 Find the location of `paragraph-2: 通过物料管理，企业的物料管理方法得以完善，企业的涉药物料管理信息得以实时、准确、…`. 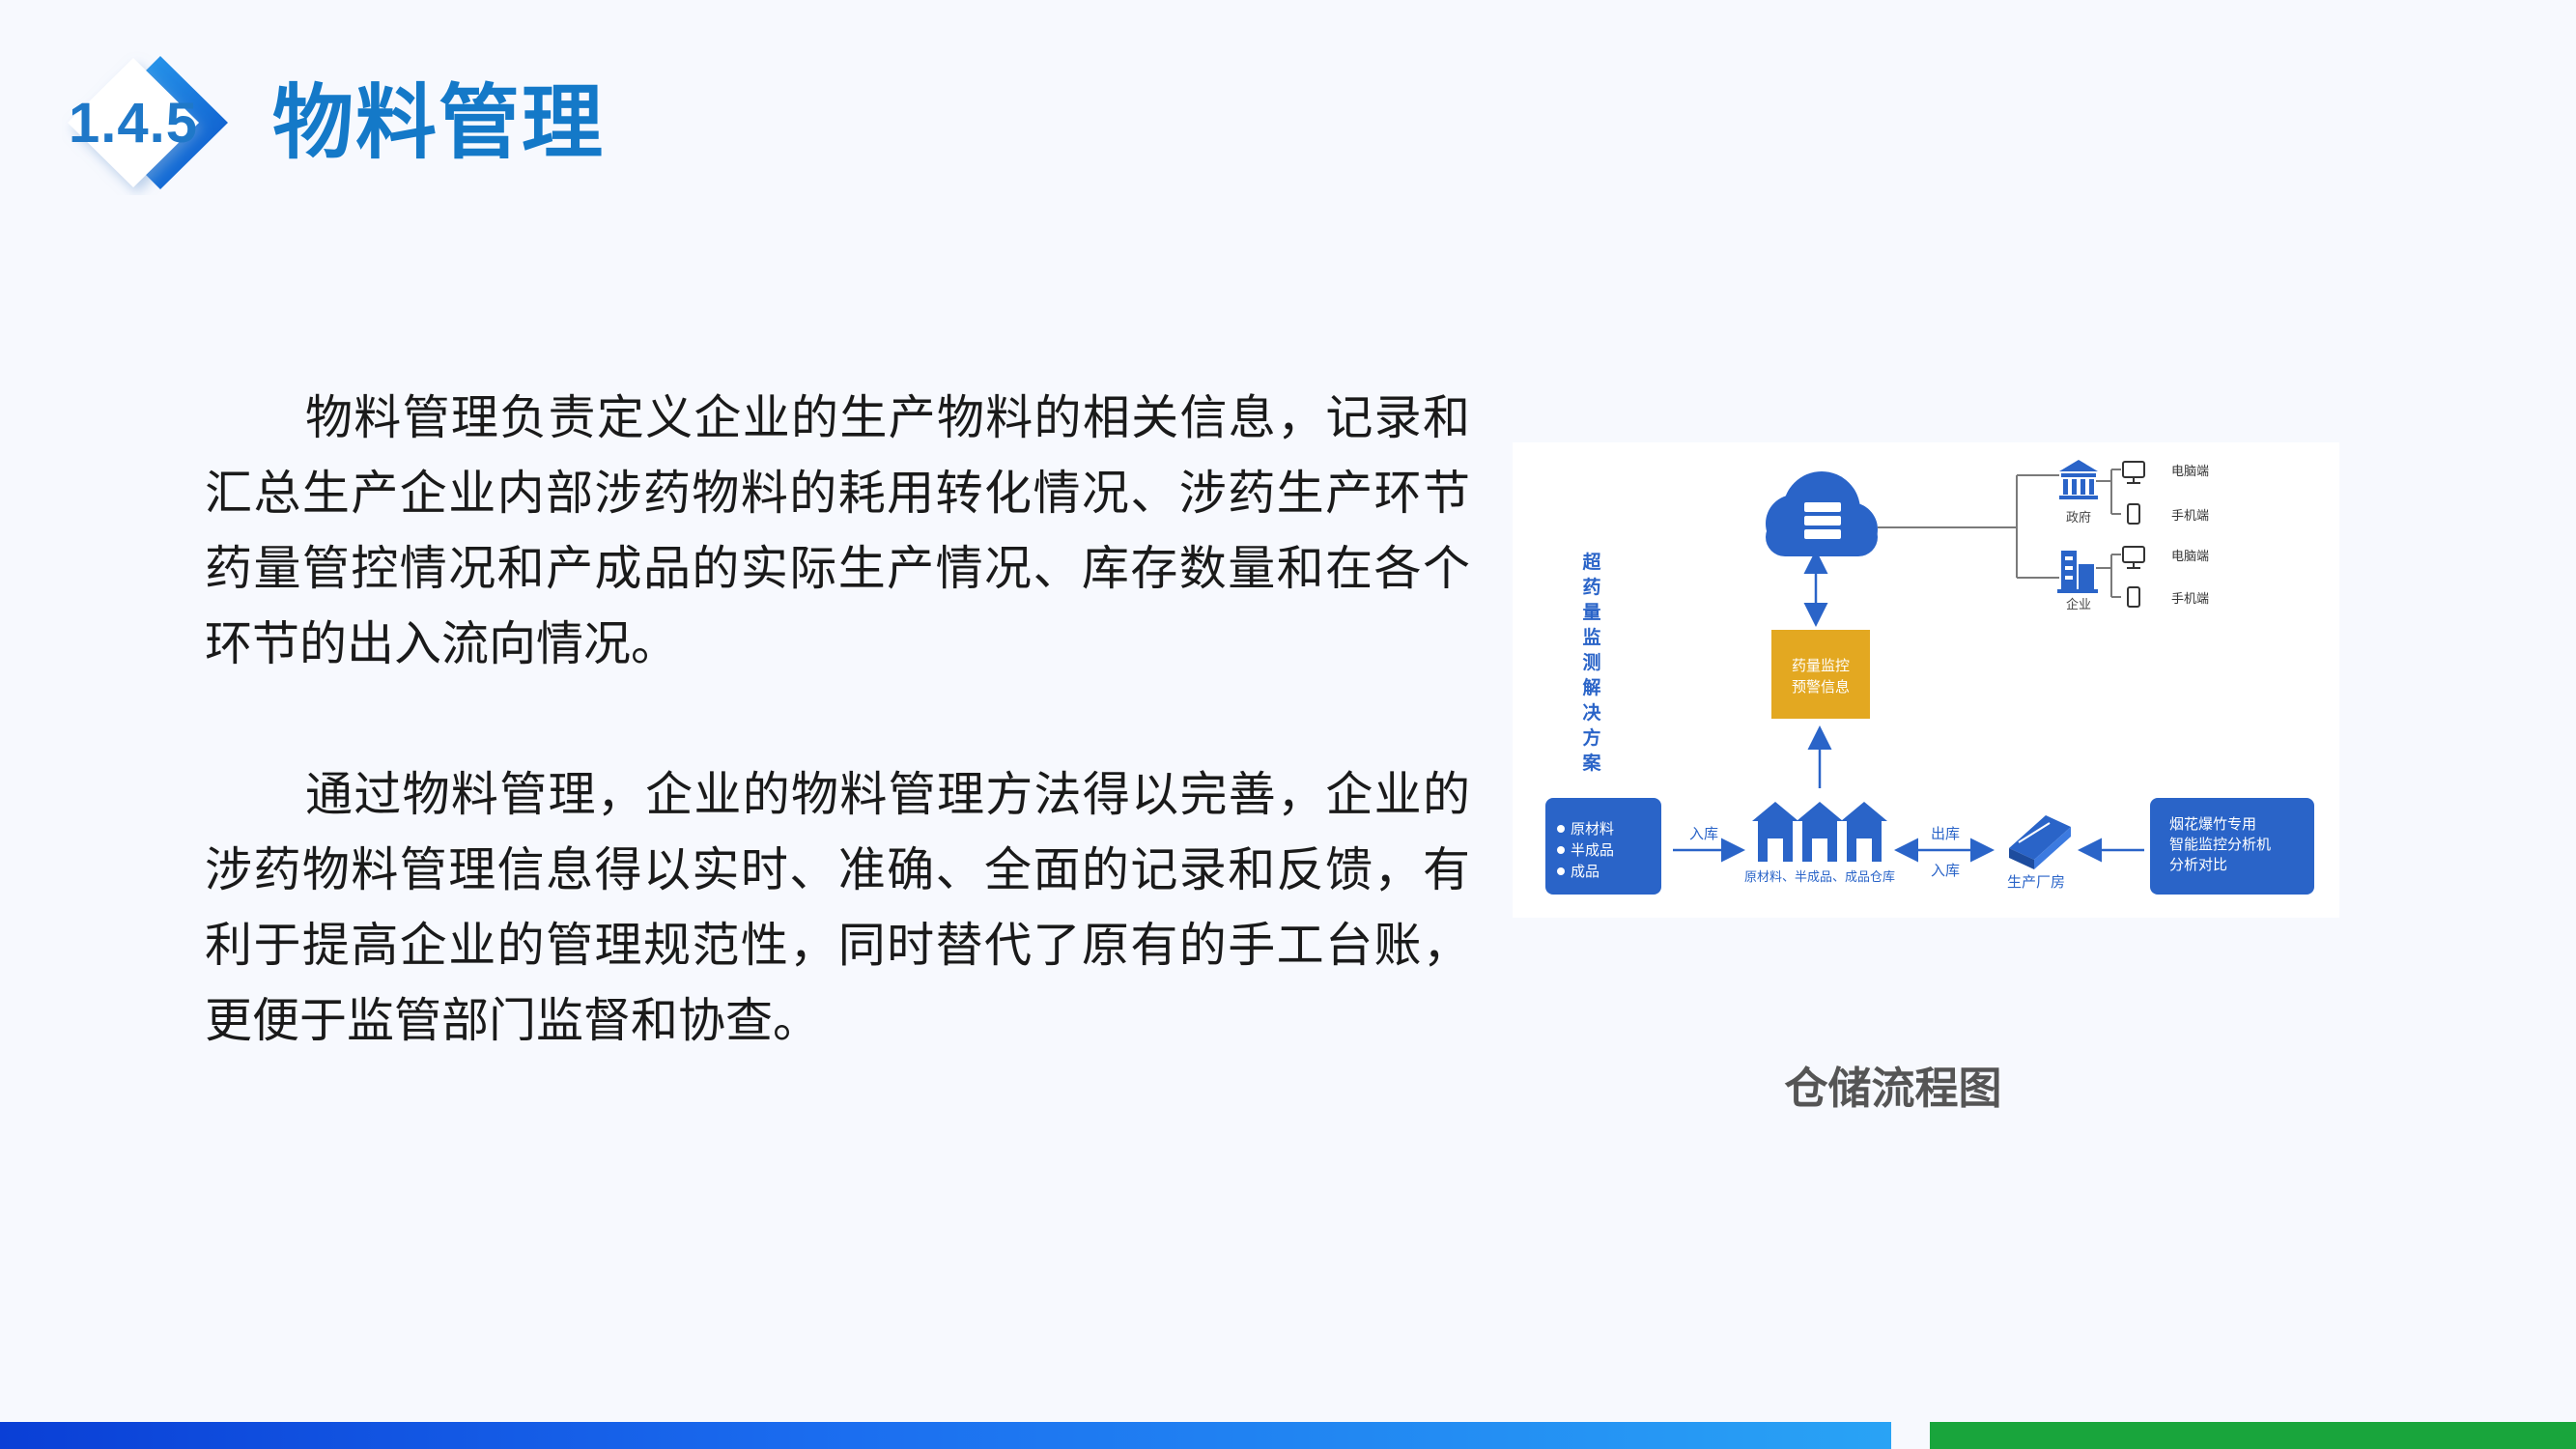

paragraph-2: 通过物料管理，企业的物料管理方法得以完善，企业的涉药物料管理信息得以实时、准确、… is located at coordinates (837, 907).